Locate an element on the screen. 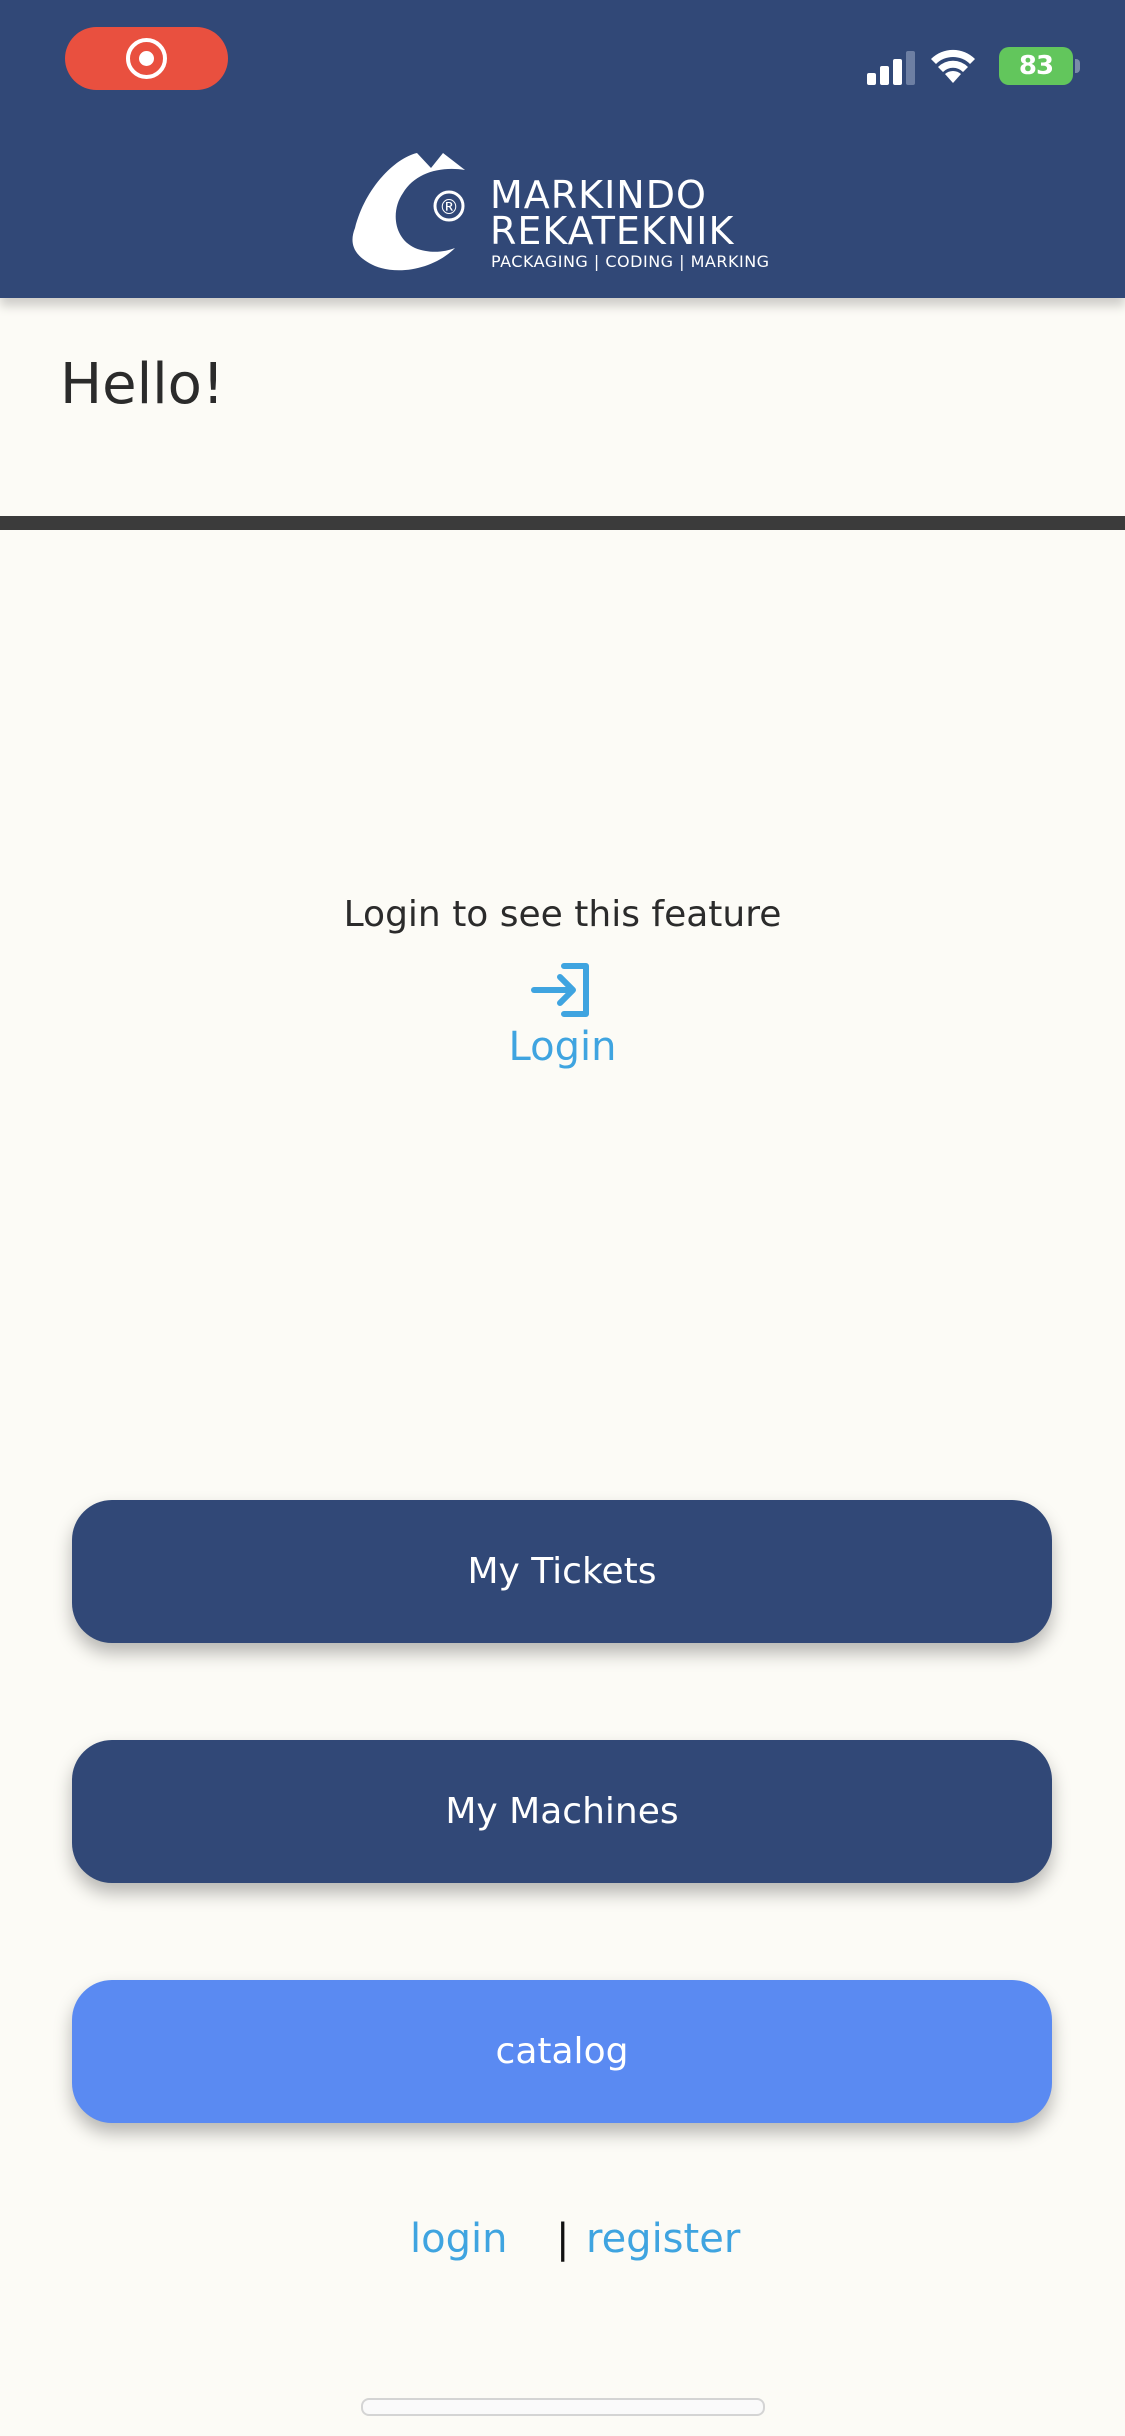  logo-mark-icon: ® is located at coordinates (408, 212).